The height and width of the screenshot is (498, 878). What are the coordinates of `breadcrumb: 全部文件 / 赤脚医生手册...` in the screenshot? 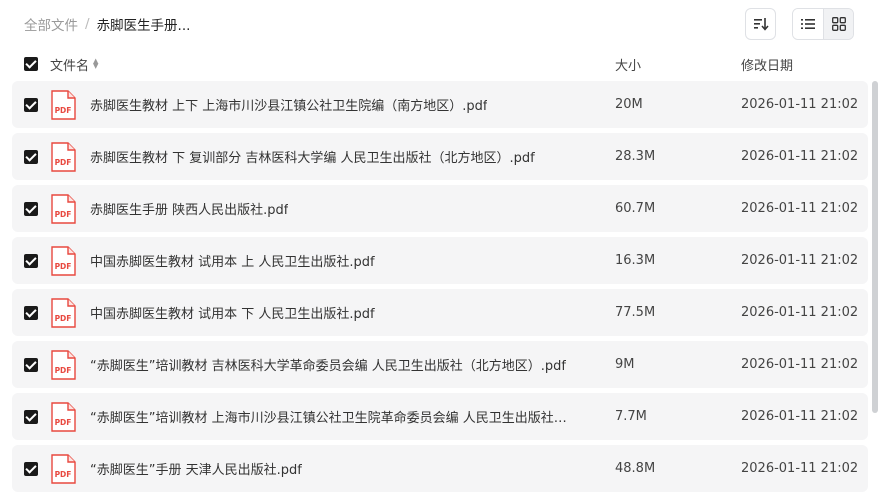 It's located at (107, 24).